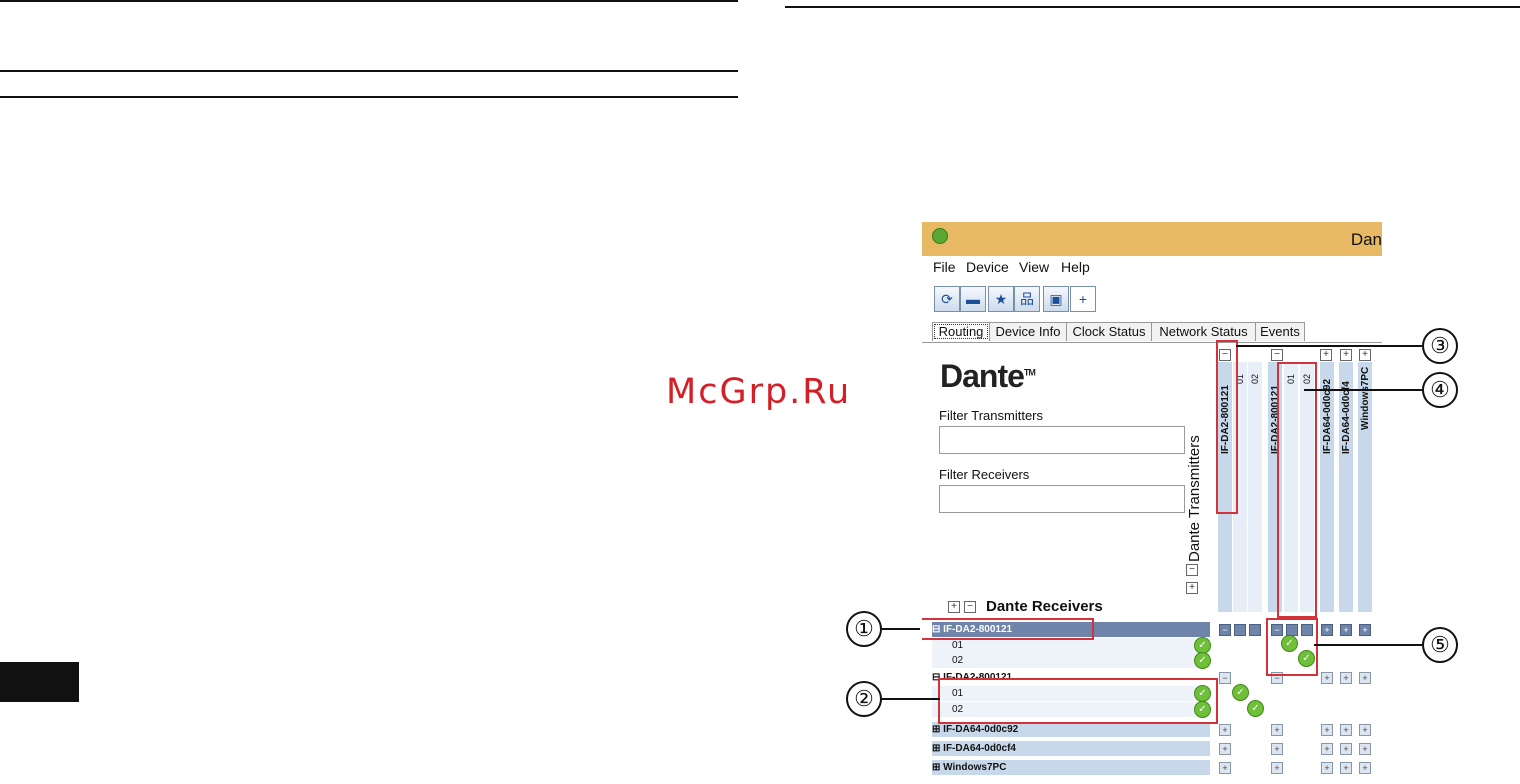 This screenshot has width=1520, height=784. I want to click on dante-receivers-label: Dante Receivers, so click(1044, 606).